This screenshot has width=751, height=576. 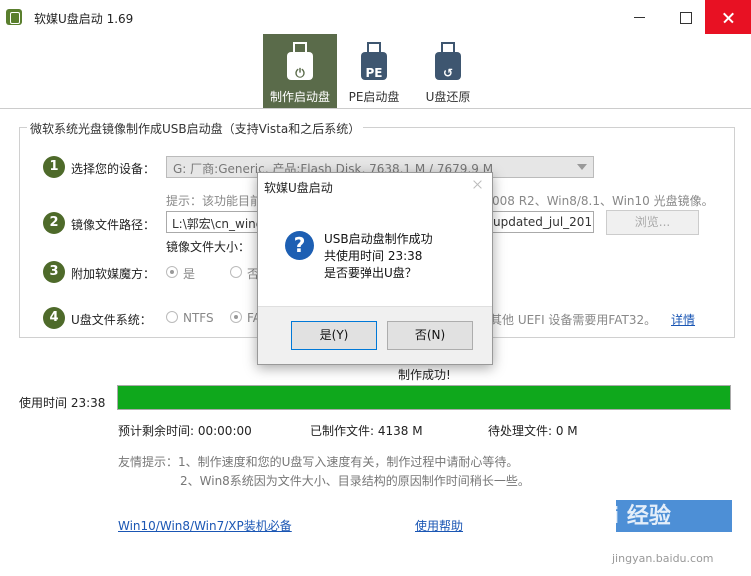 I want to click on step-2-badge: 2, so click(x=54, y=223).